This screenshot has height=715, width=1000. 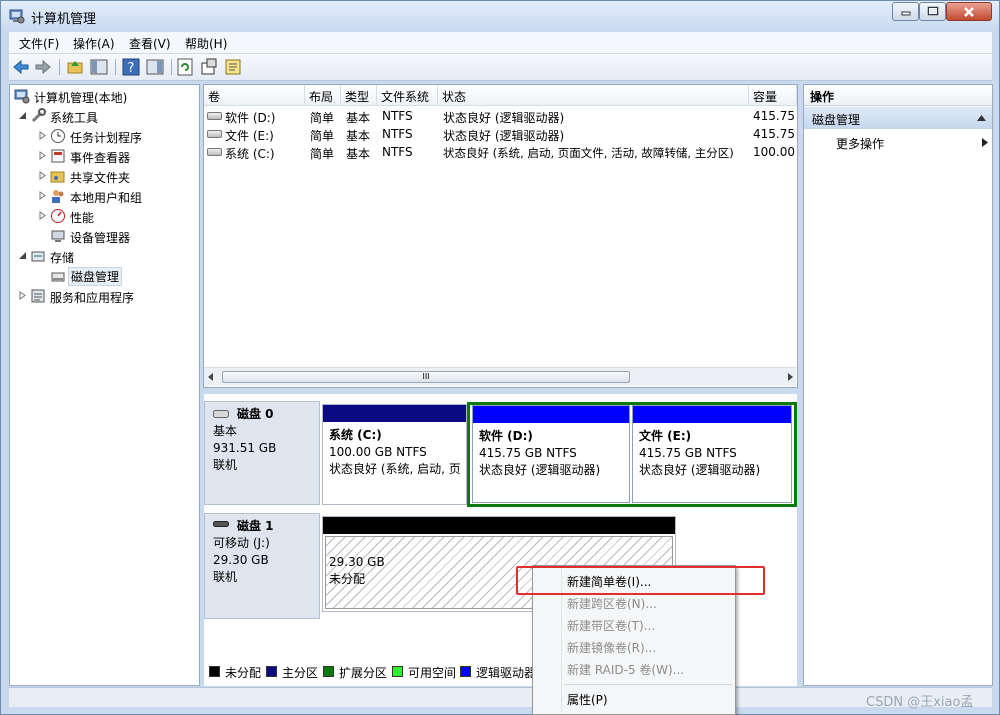 I want to click on menu-file: 文件(F), so click(x=39, y=43).